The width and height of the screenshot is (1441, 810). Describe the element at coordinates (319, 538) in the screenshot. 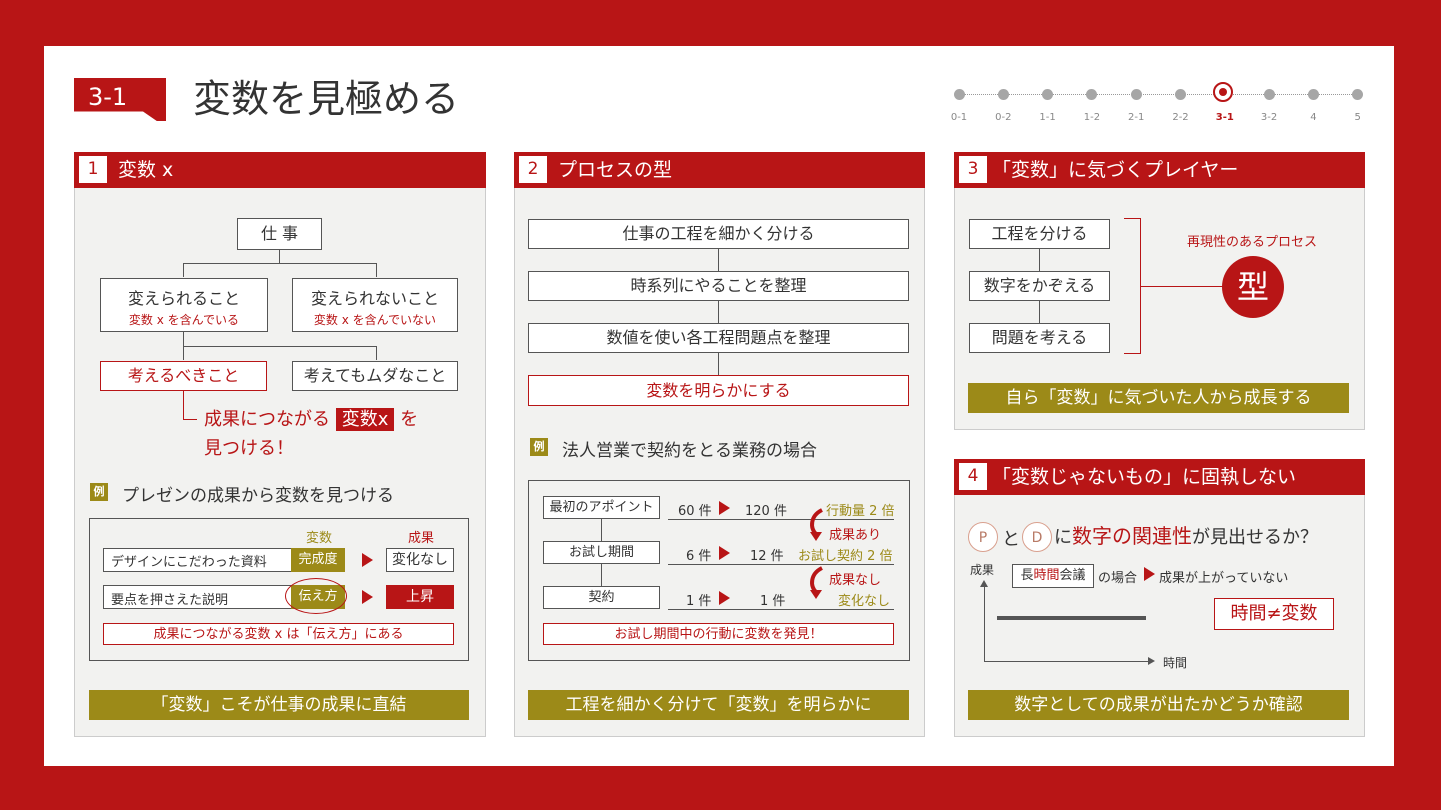

I see `col-variable: 変数` at that location.